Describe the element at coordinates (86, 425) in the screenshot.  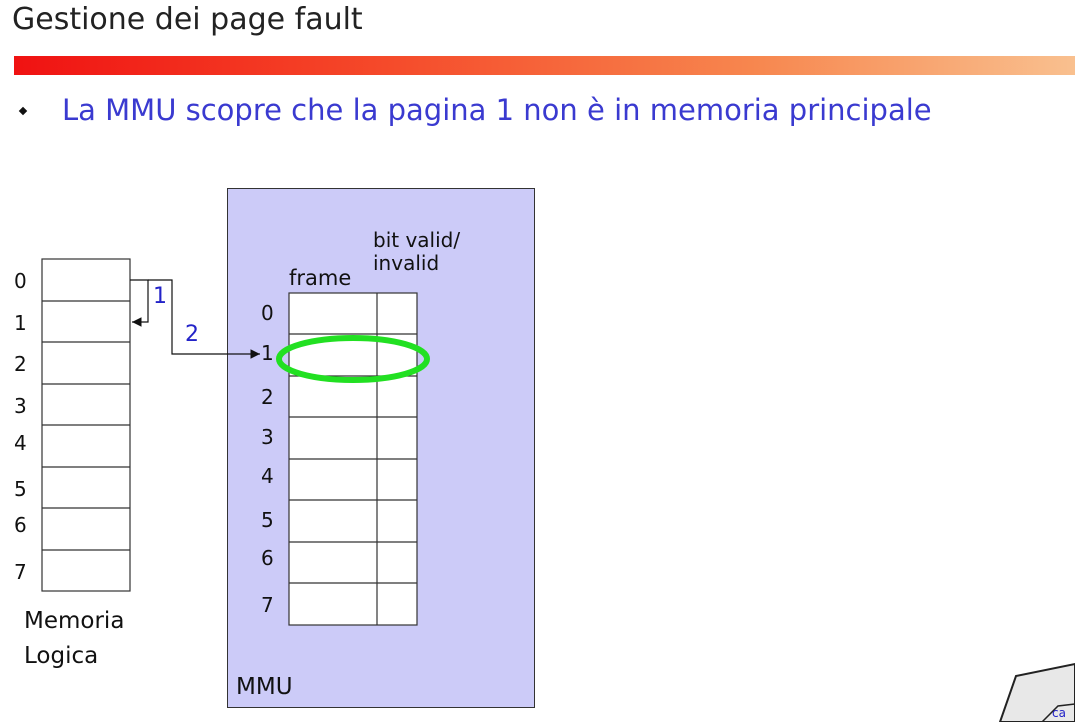
I see `logical-memory-table` at that location.